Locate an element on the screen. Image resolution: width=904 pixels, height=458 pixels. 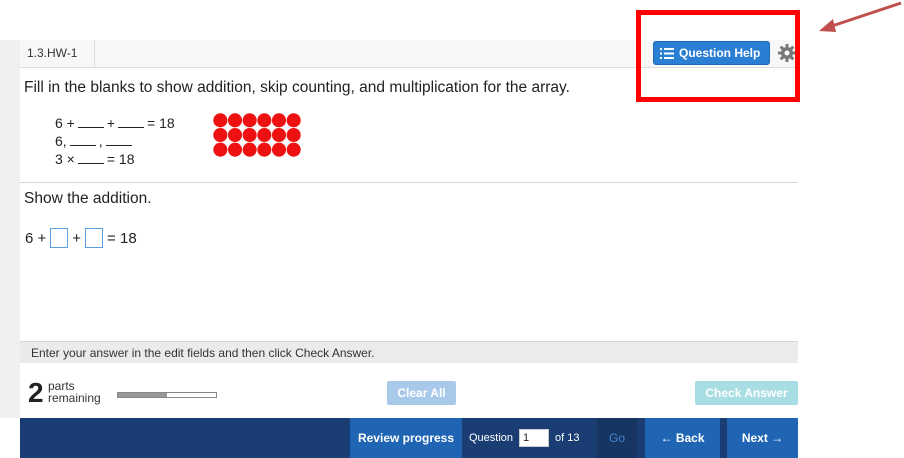
dot-array is located at coordinates (257, 135).